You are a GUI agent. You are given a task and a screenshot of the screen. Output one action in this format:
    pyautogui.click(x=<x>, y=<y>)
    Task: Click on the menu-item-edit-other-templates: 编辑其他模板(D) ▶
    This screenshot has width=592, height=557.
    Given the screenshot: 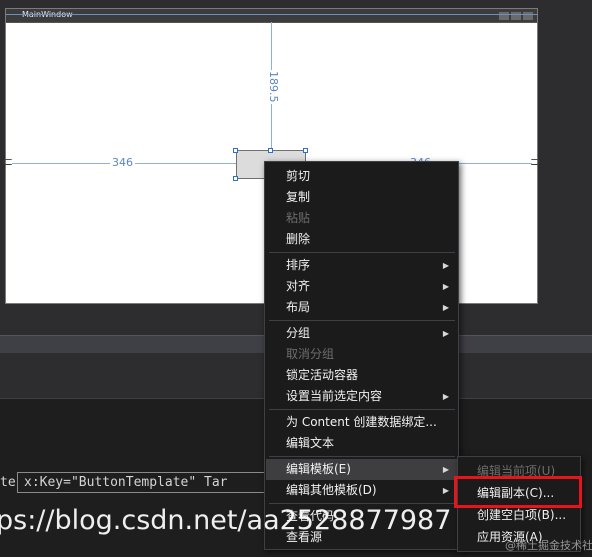 What is the action you would take?
    pyautogui.click(x=361, y=490)
    